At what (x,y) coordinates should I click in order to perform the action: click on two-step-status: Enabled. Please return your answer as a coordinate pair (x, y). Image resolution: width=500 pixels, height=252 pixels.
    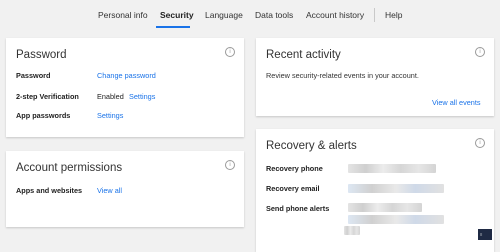
    Looking at the image, I should click on (110, 96).